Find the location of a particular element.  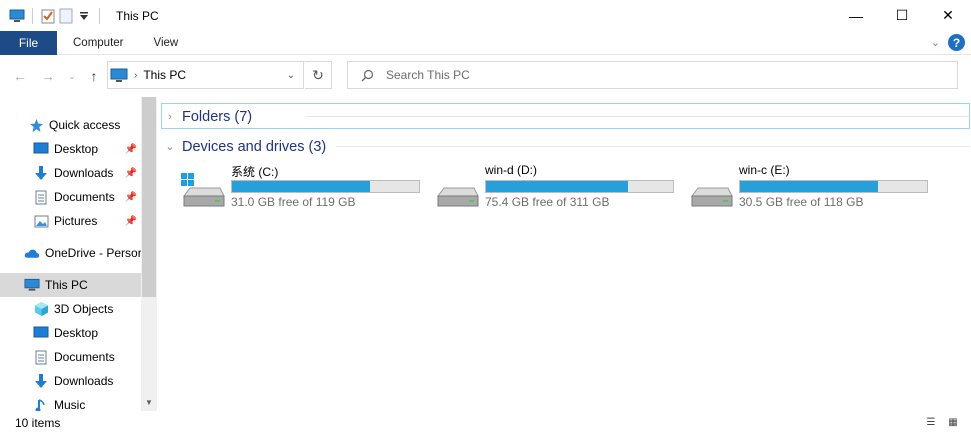

close-button: ✕ is located at coordinates (948, 15).